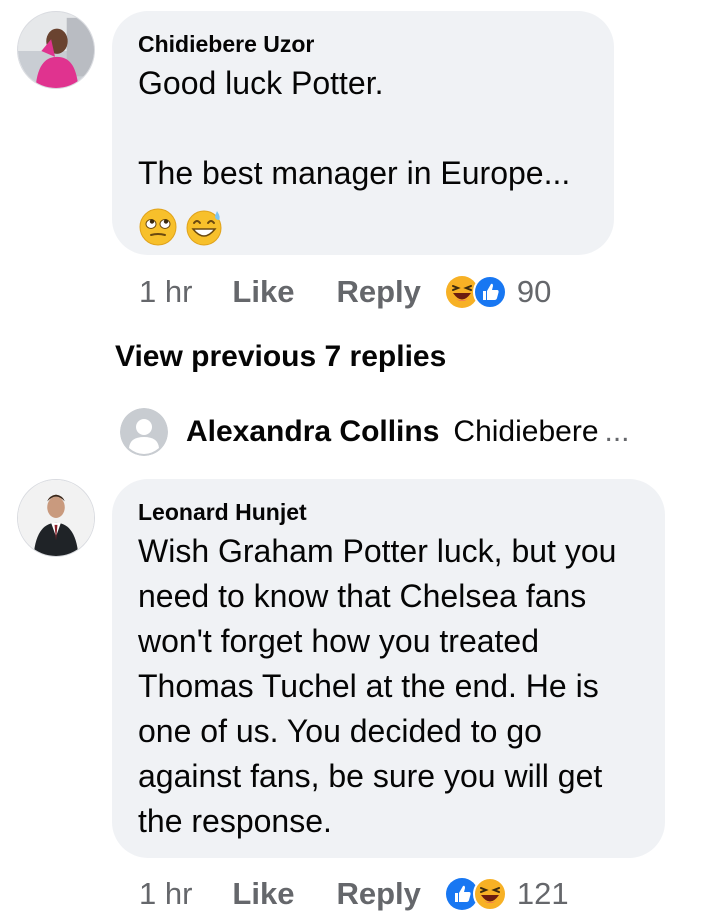 This screenshot has width=720, height=918. What do you see at coordinates (226, 44) in the screenshot?
I see `comment-author: Chidiebere Uzor` at bounding box center [226, 44].